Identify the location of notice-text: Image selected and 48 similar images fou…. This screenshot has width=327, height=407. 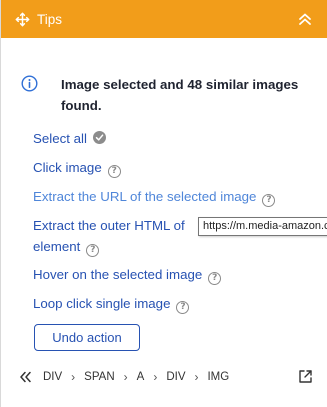
(180, 95).